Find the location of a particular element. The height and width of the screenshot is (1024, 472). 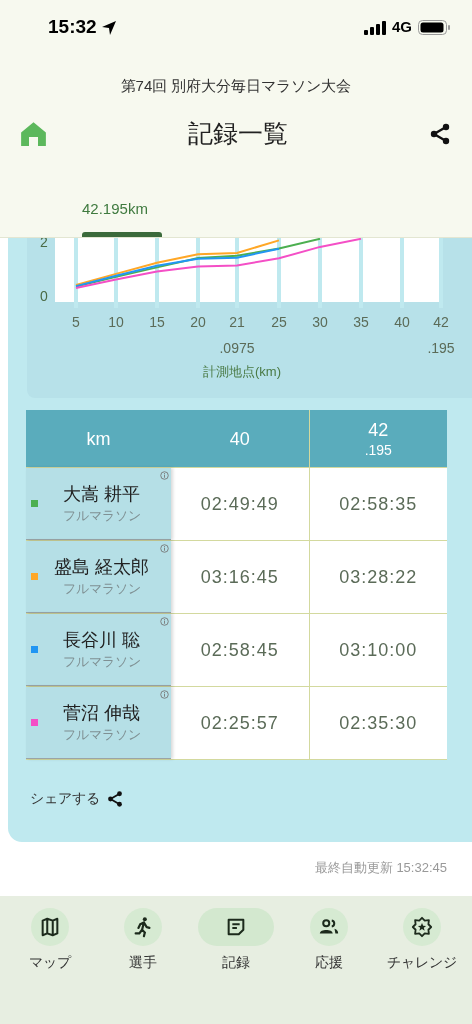

note-icon is located at coordinates (236, 927).